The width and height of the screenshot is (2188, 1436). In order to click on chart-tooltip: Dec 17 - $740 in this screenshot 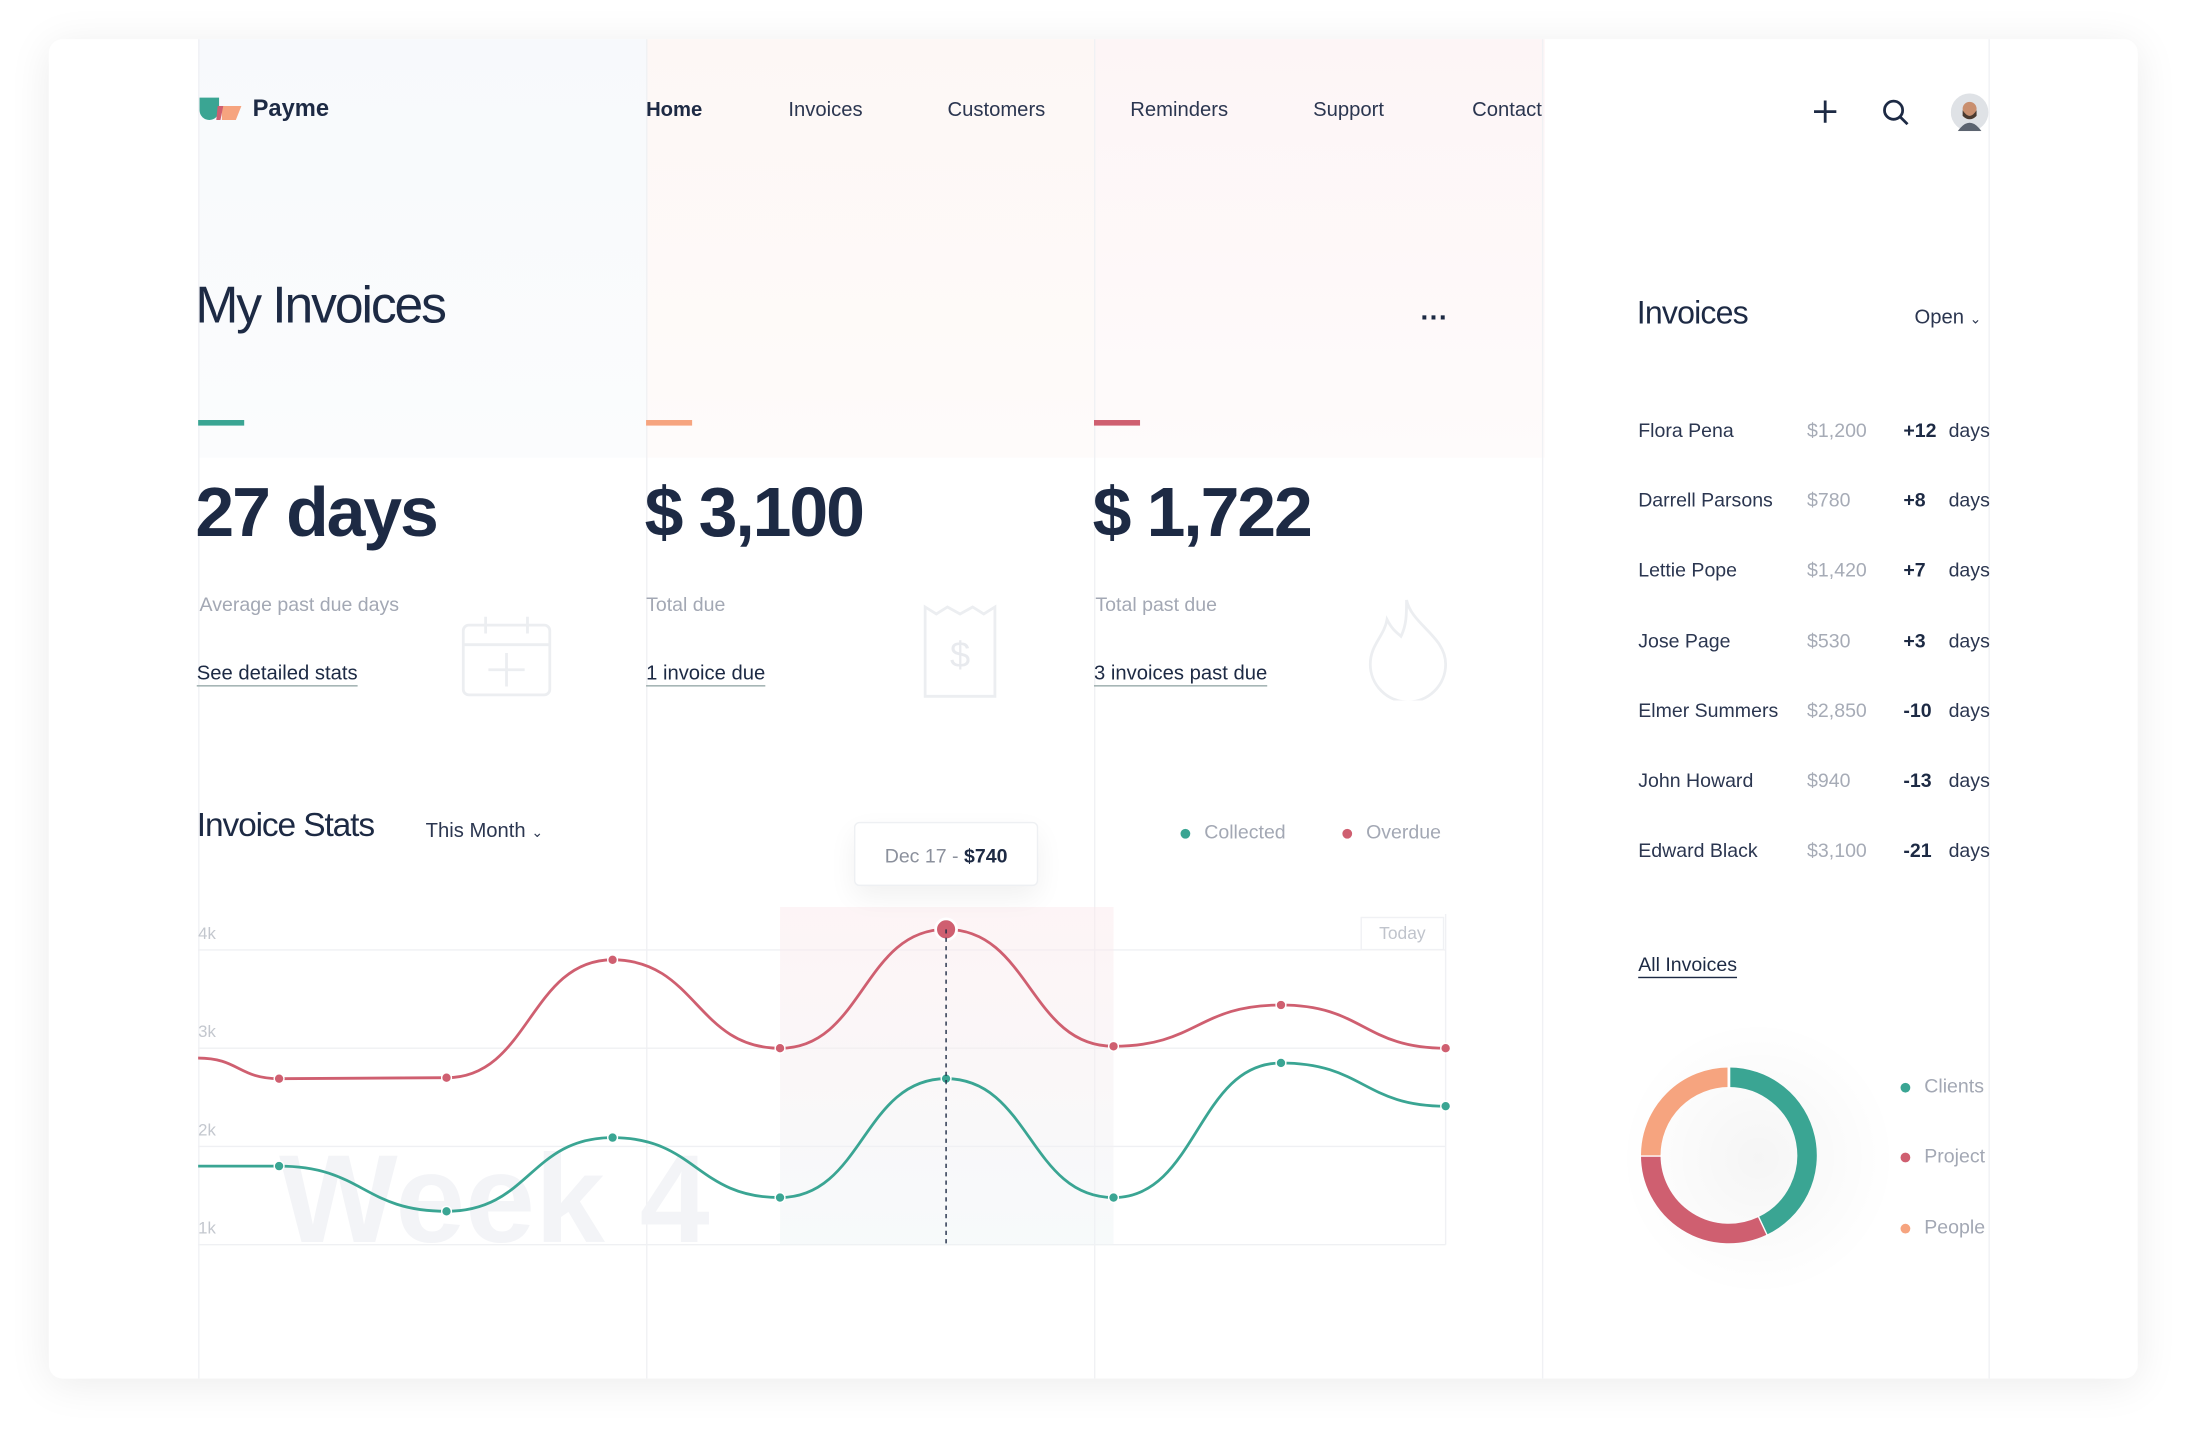, I will do `click(946, 854)`.